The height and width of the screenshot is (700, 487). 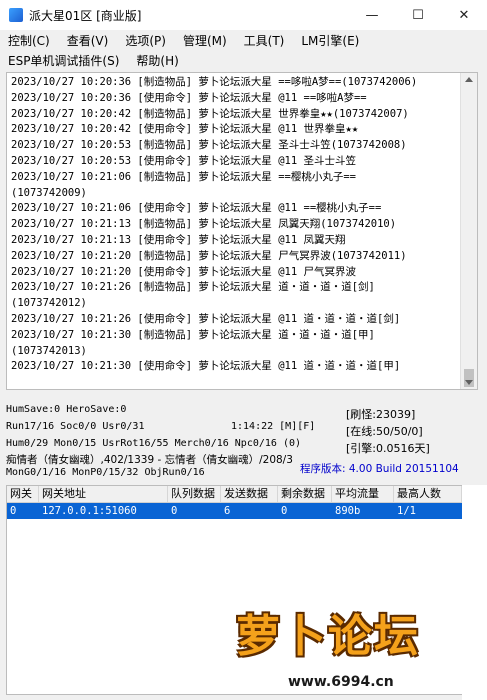 I want to click on cell-max: 1/1, so click(x=406, y=511).